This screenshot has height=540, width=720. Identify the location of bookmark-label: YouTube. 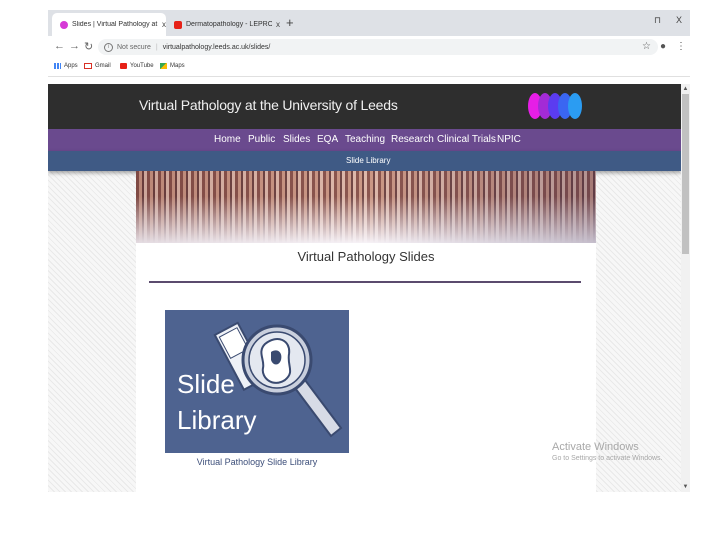
(142, 66).